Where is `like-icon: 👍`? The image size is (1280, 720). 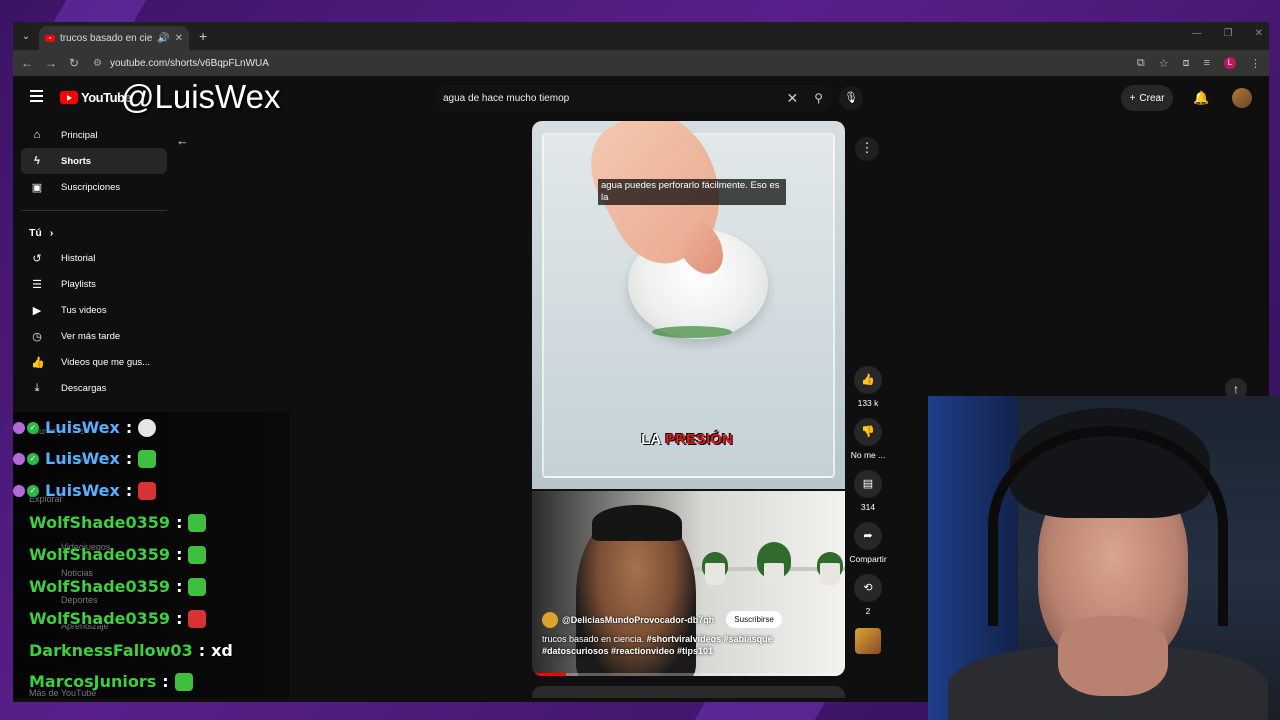
like-icon: 👍 is located at coordinates (868, 380).